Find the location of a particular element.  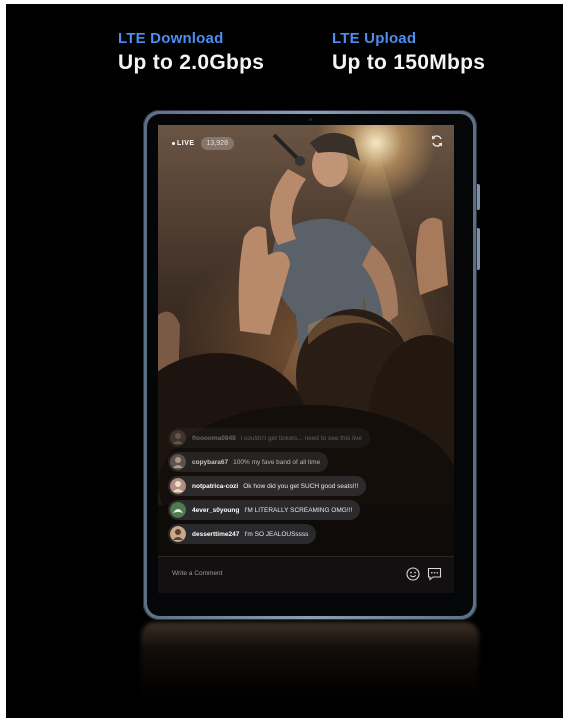

comment-input-bar: Write a Comment is located at coordinates (306, 574).